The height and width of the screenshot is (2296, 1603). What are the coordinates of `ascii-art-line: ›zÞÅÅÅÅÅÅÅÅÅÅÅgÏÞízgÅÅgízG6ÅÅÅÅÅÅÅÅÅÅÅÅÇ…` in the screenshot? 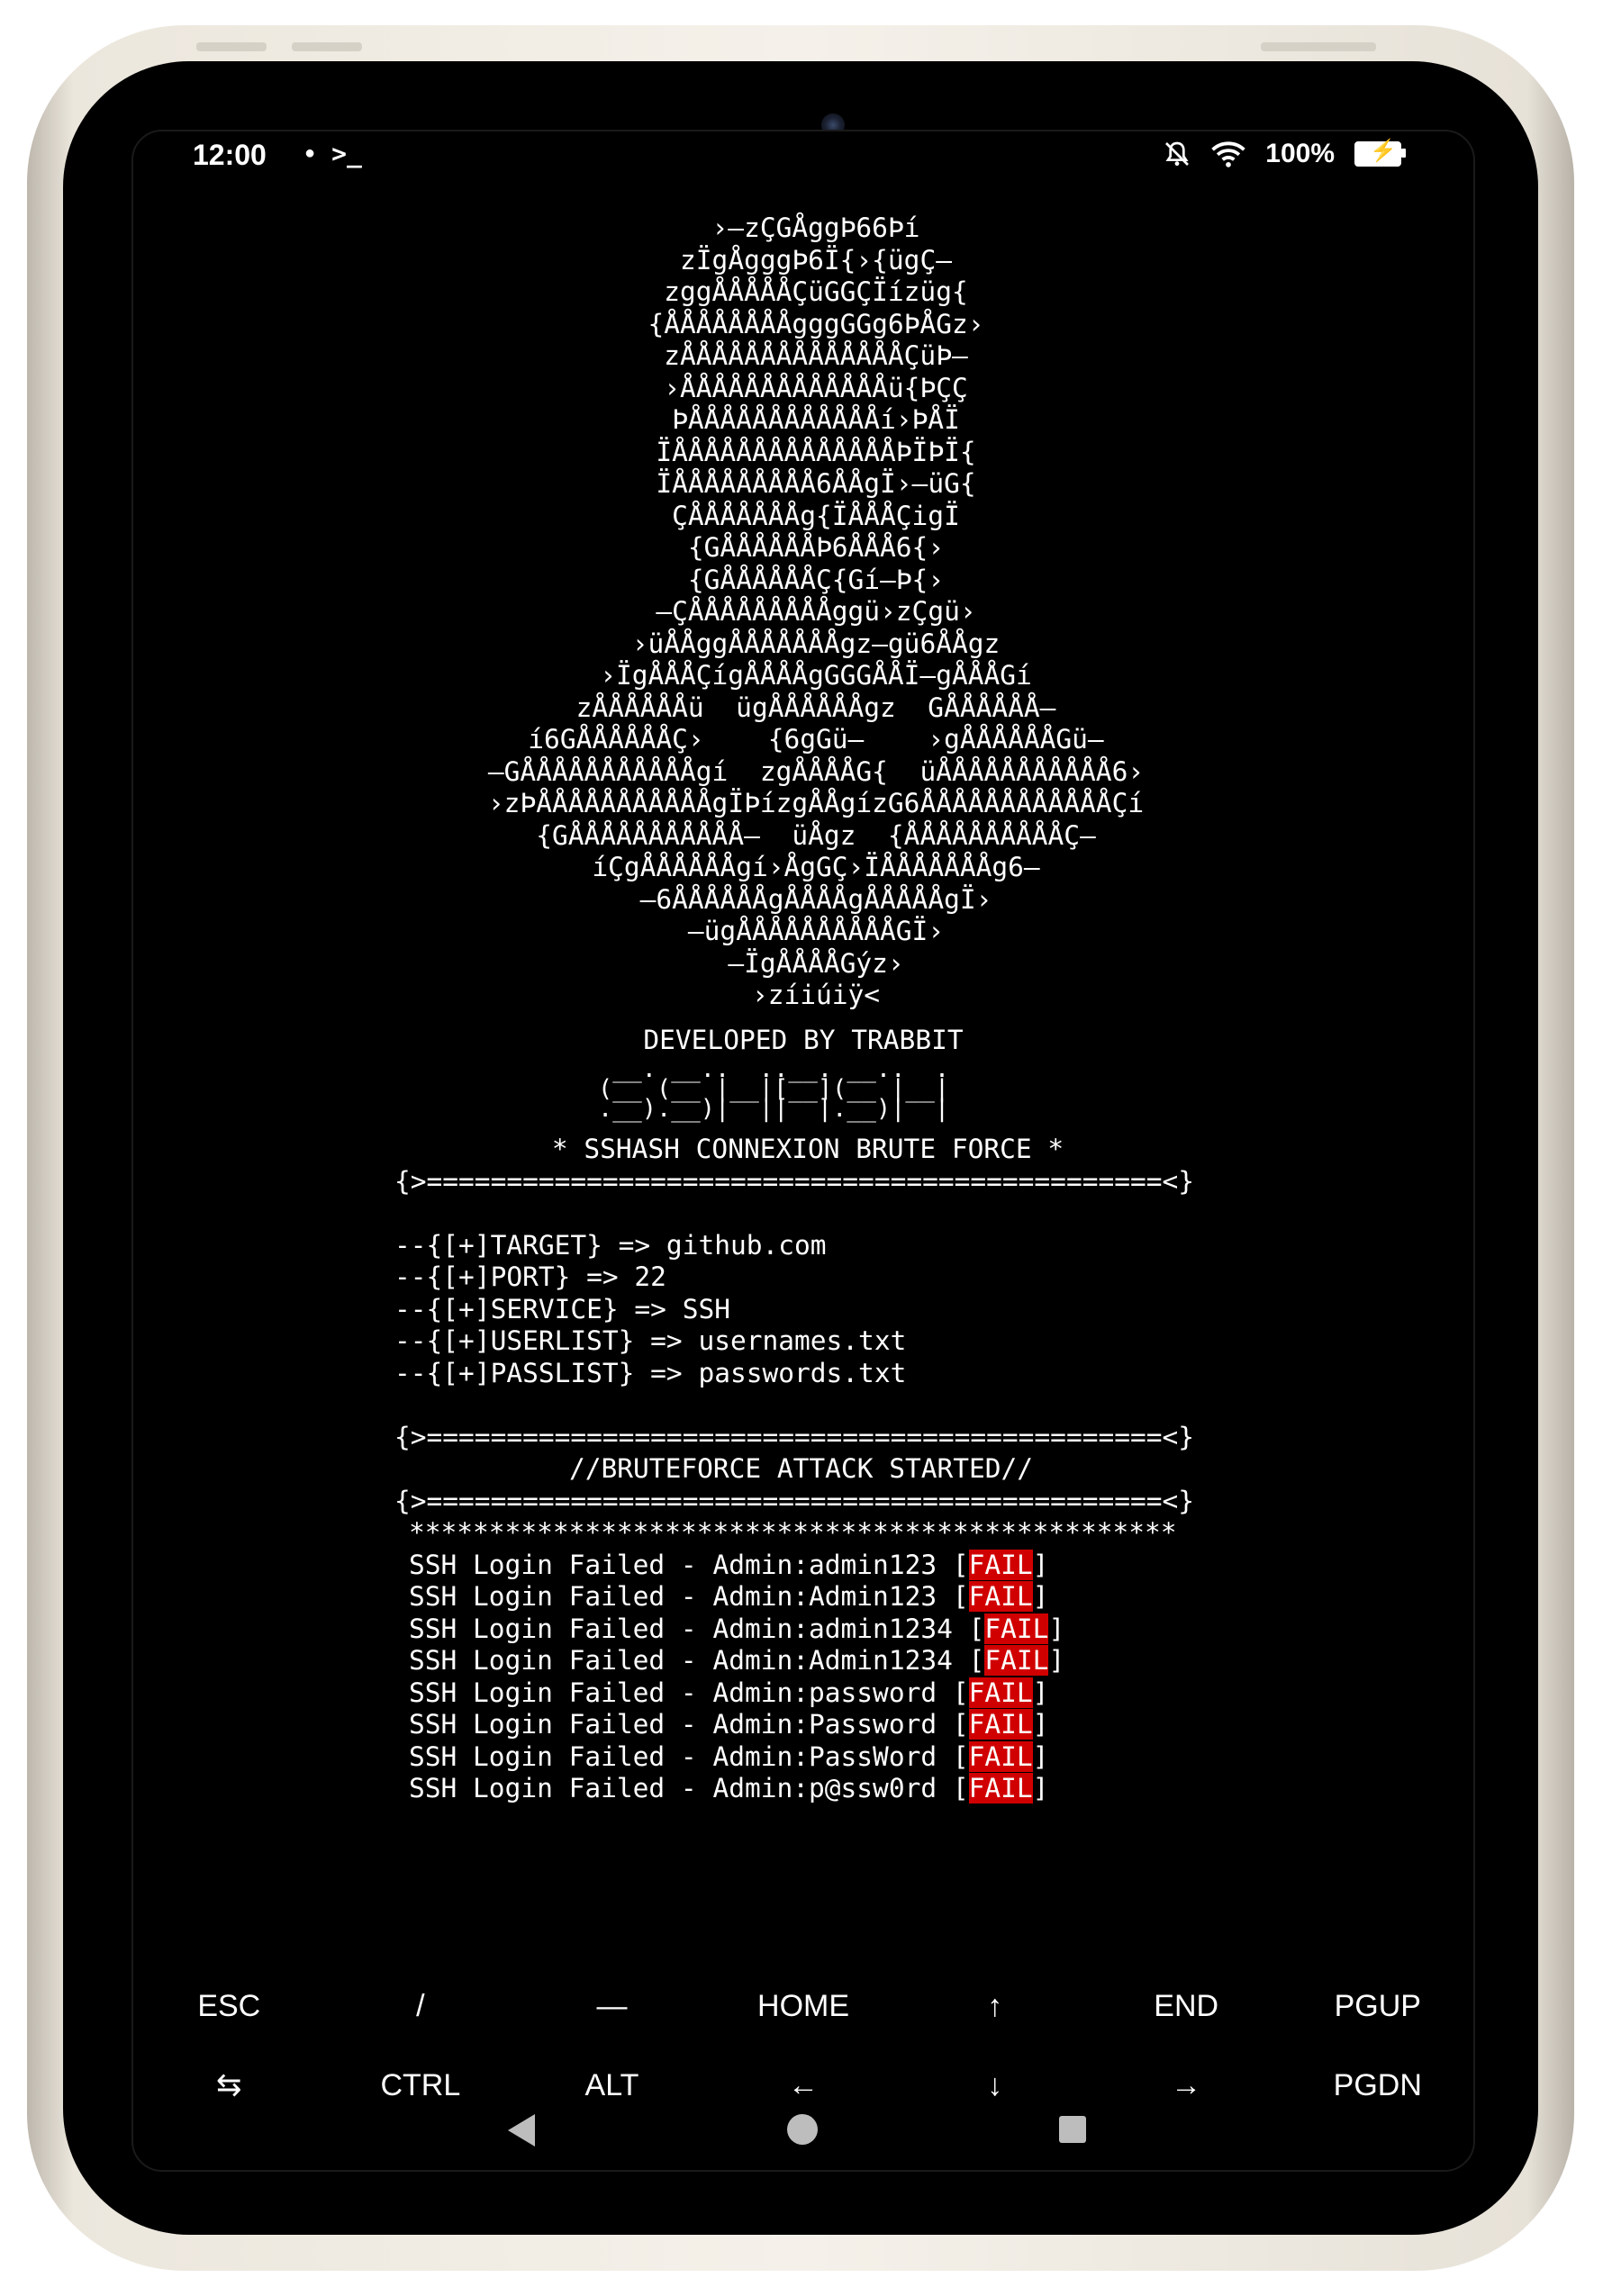 It's located at (816, 803).